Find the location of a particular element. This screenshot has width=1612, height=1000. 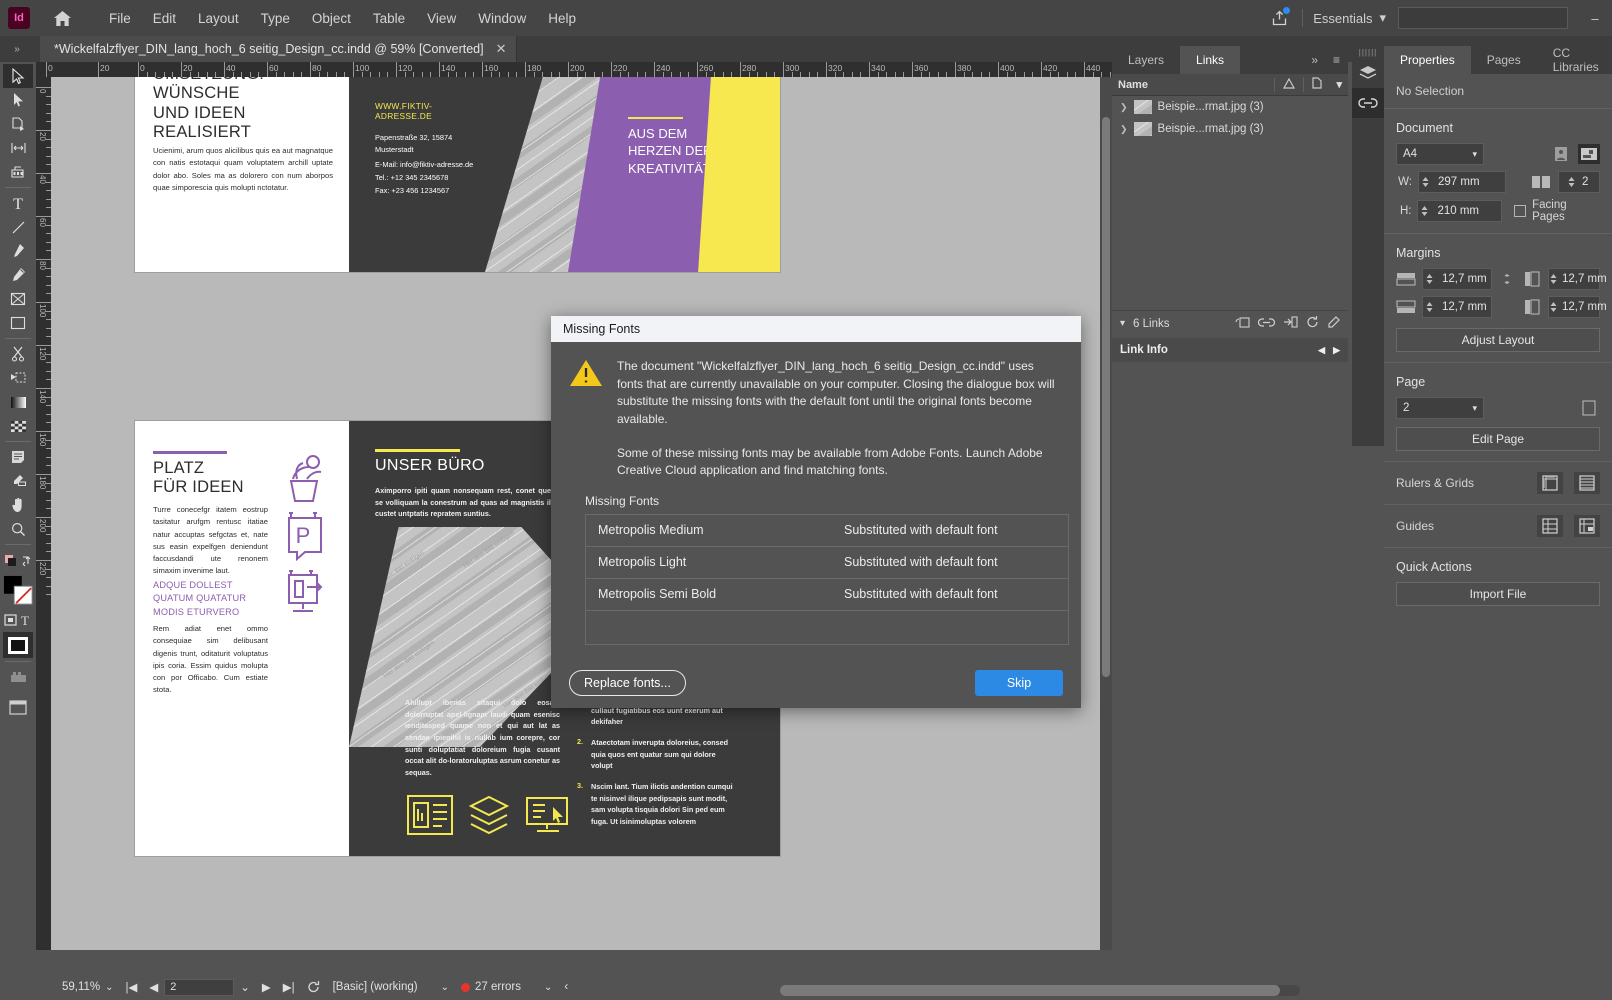

menu-layout: Layout is located at coordinates (218, 18).